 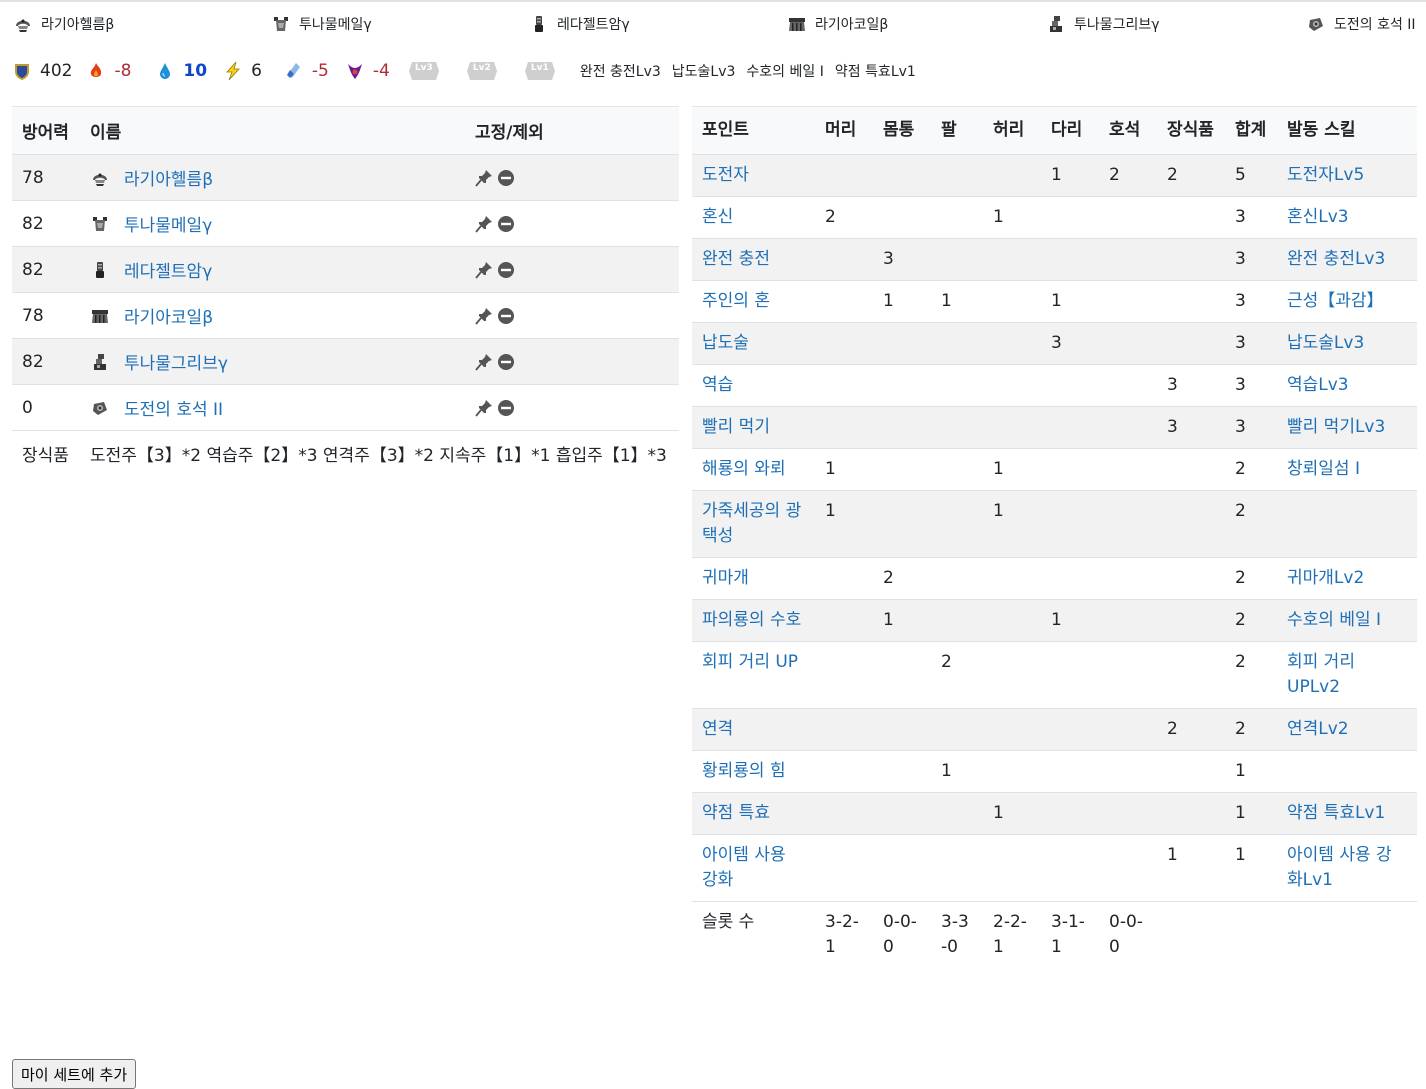 What do you see at coordinates (1240, 385) in the screenshot?
I see `point-cell: 3` at bounding box center [1240, 385].